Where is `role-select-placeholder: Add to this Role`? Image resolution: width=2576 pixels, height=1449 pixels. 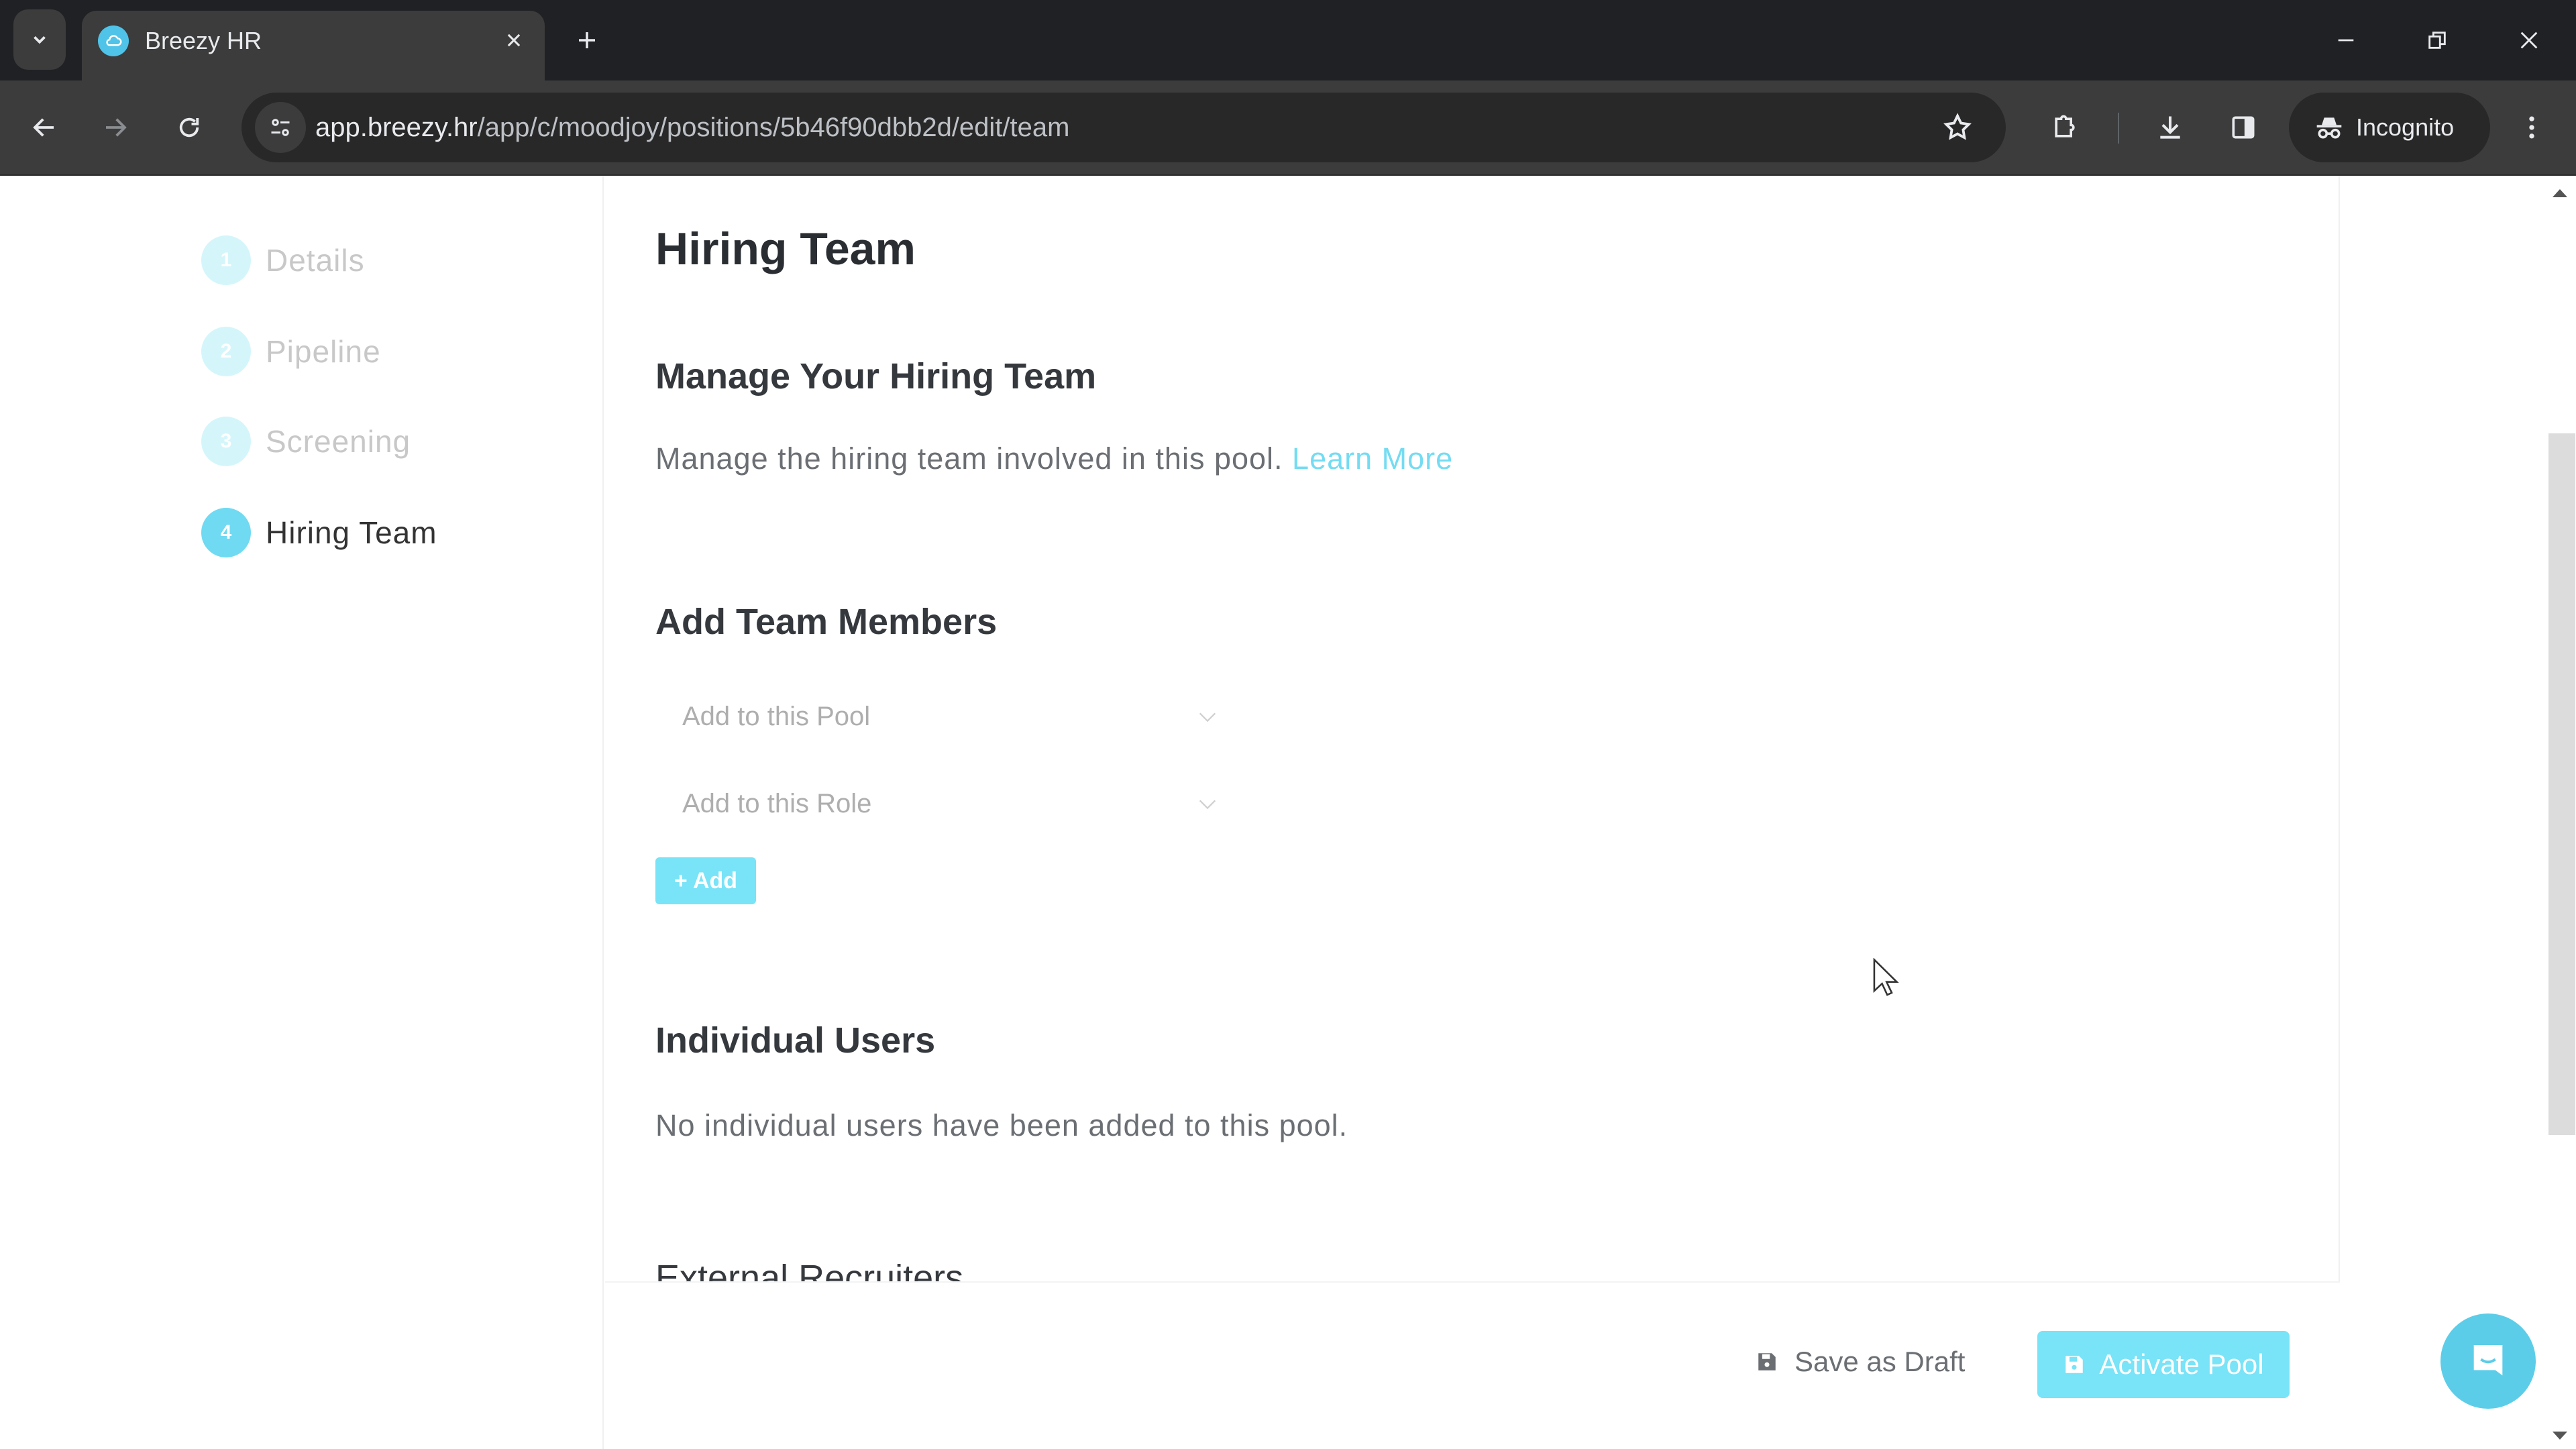
role-select-placeholder: Add to this Role is located at coordinates (777, 803).